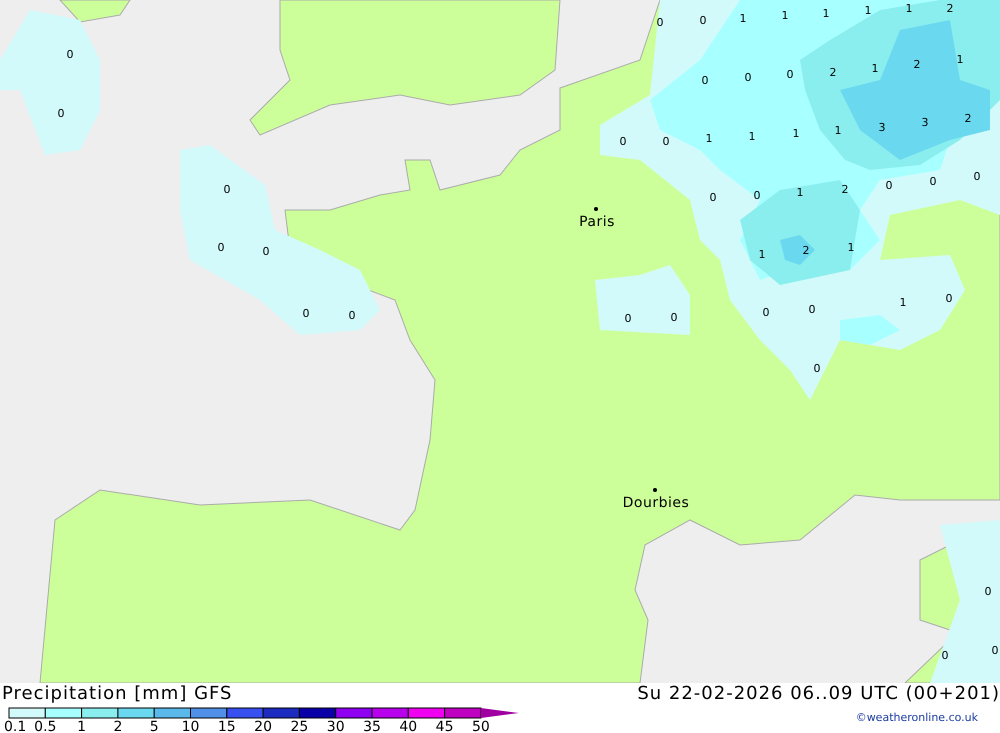 The height and width of the screenshot is (733, 1000). What do you see at coordinates (154, 726) in the screenshot?
I see `legend-label: 5` at bounding box center [154, 726].